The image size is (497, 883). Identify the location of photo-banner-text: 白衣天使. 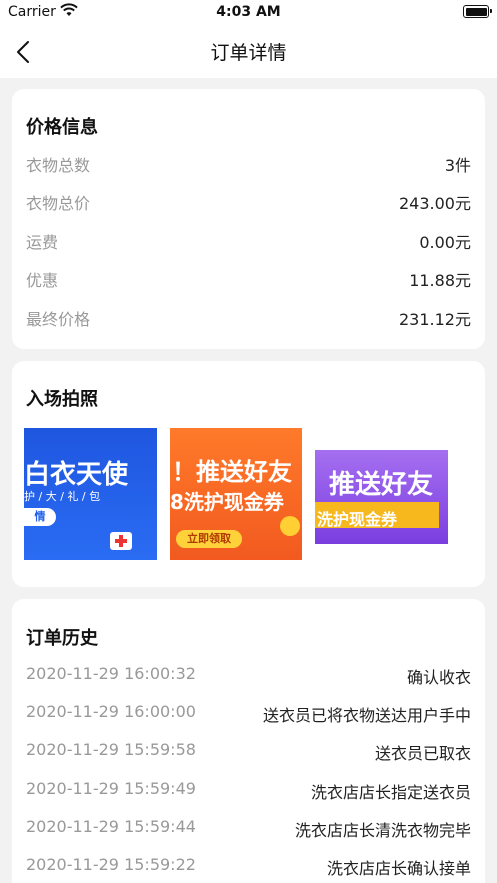
(76, 475).